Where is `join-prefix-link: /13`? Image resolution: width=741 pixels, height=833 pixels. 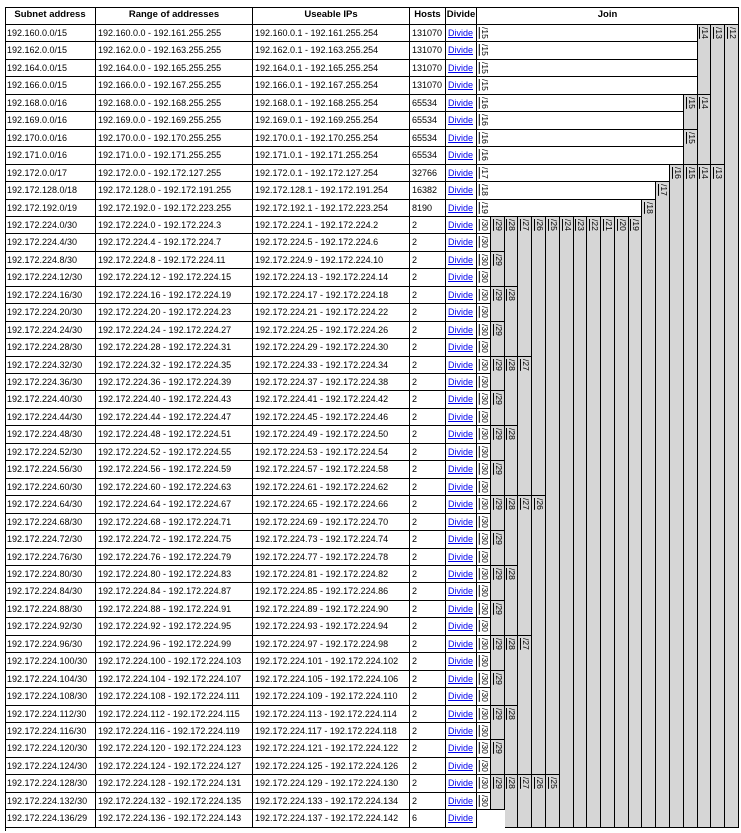
join-prefix-link: /13 is located at coordinates (719, 173).